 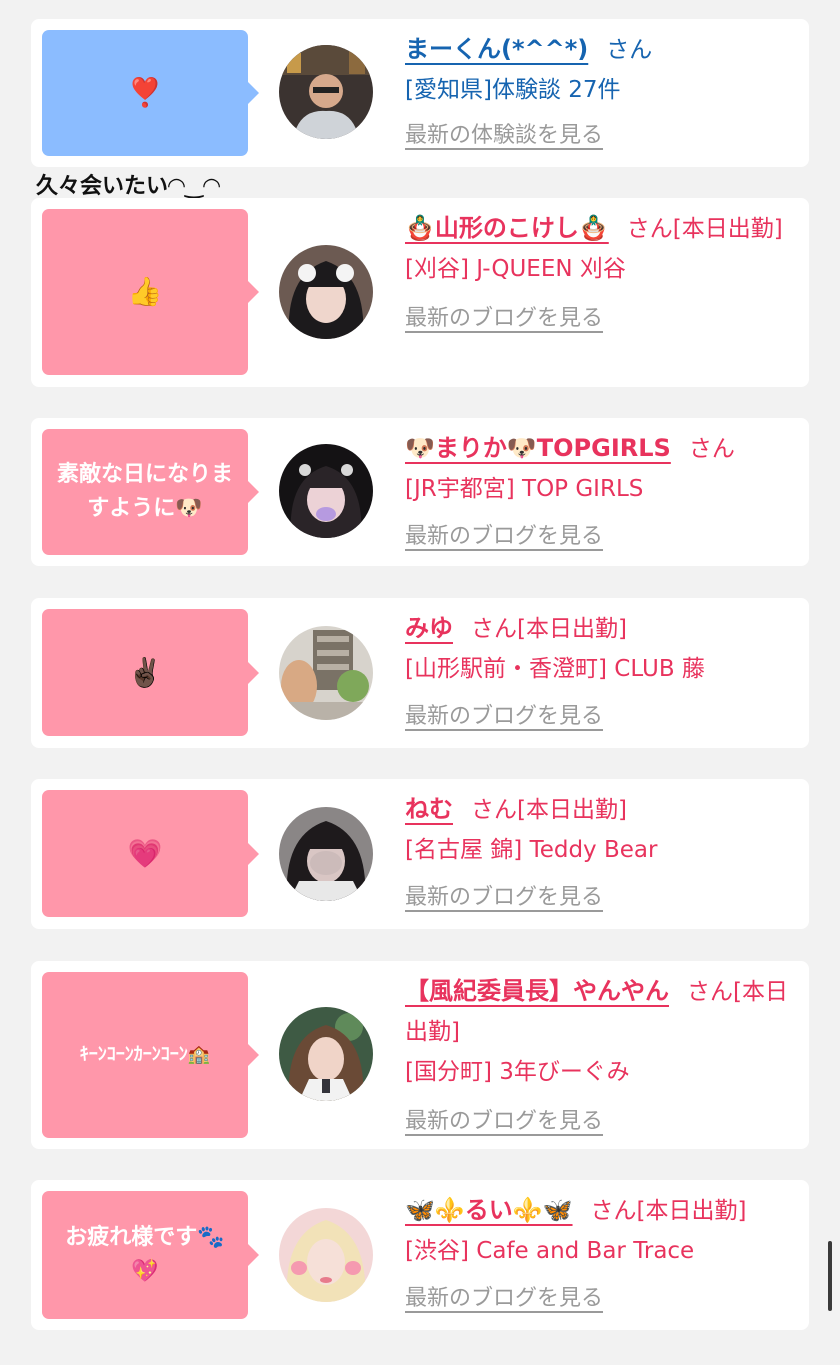 I want to click on name-line: みゆ さん[本日出勤], so click(x=598, y=628).